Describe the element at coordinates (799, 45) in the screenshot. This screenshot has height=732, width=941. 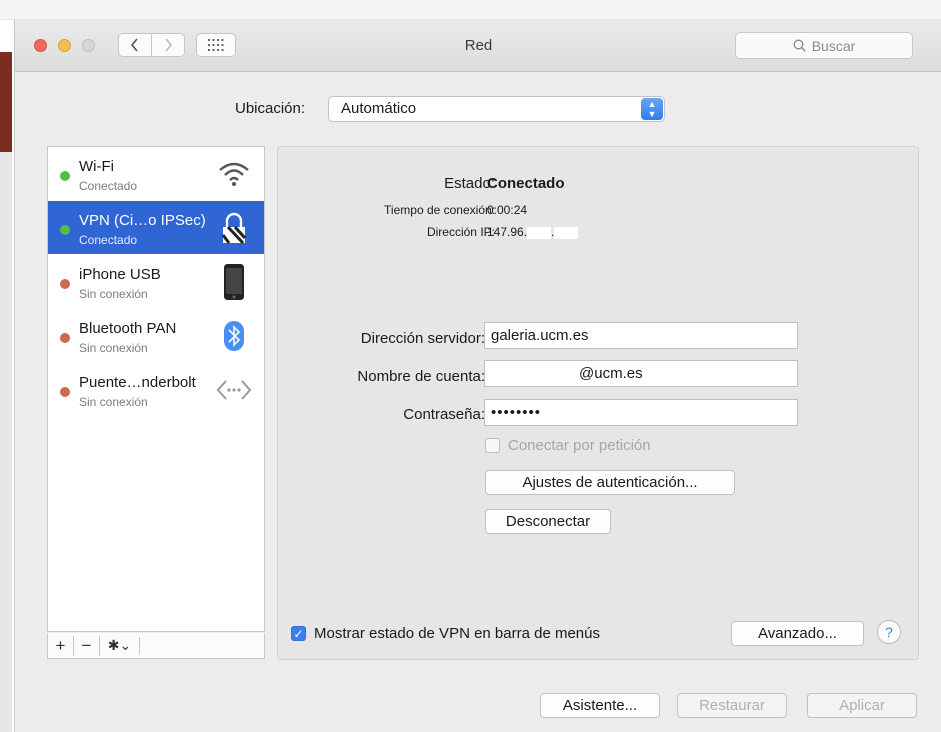
I see `search-icon` at that location.